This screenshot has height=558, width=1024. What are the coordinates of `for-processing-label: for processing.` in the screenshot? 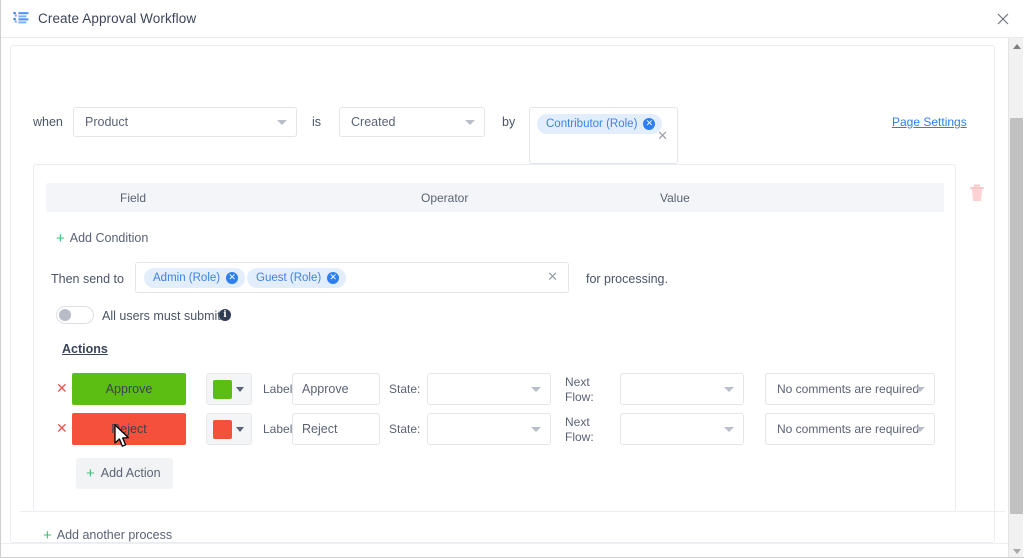 It's located at (627, 279).